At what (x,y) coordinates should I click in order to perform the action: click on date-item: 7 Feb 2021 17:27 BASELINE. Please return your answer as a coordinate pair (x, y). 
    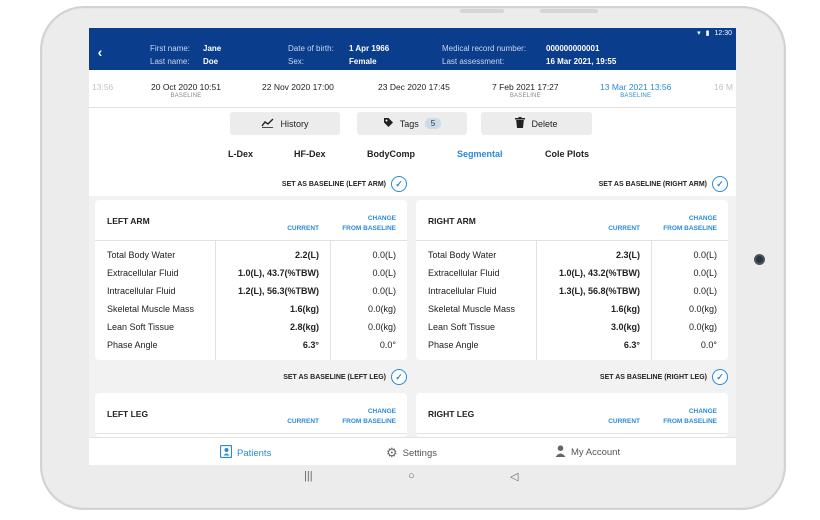
    Looking at the image, I should click on (525, 90).